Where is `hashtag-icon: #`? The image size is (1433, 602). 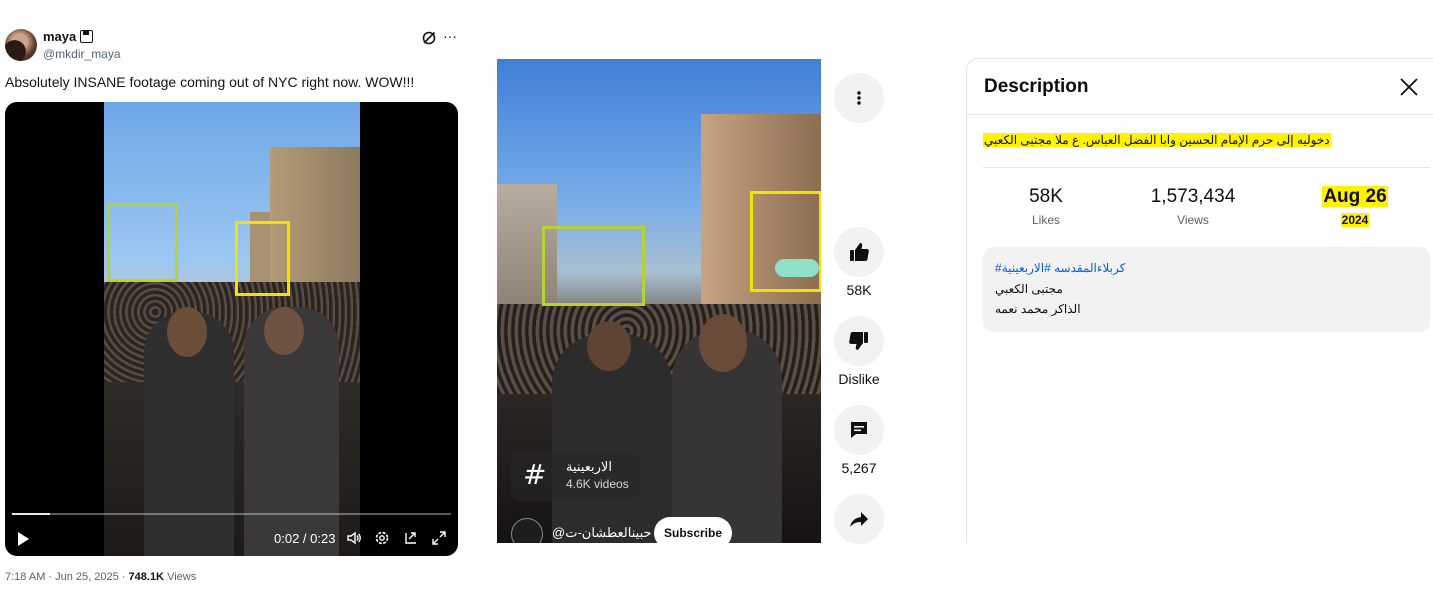 hashtag-icon: # is located at coordinates (535, 474).